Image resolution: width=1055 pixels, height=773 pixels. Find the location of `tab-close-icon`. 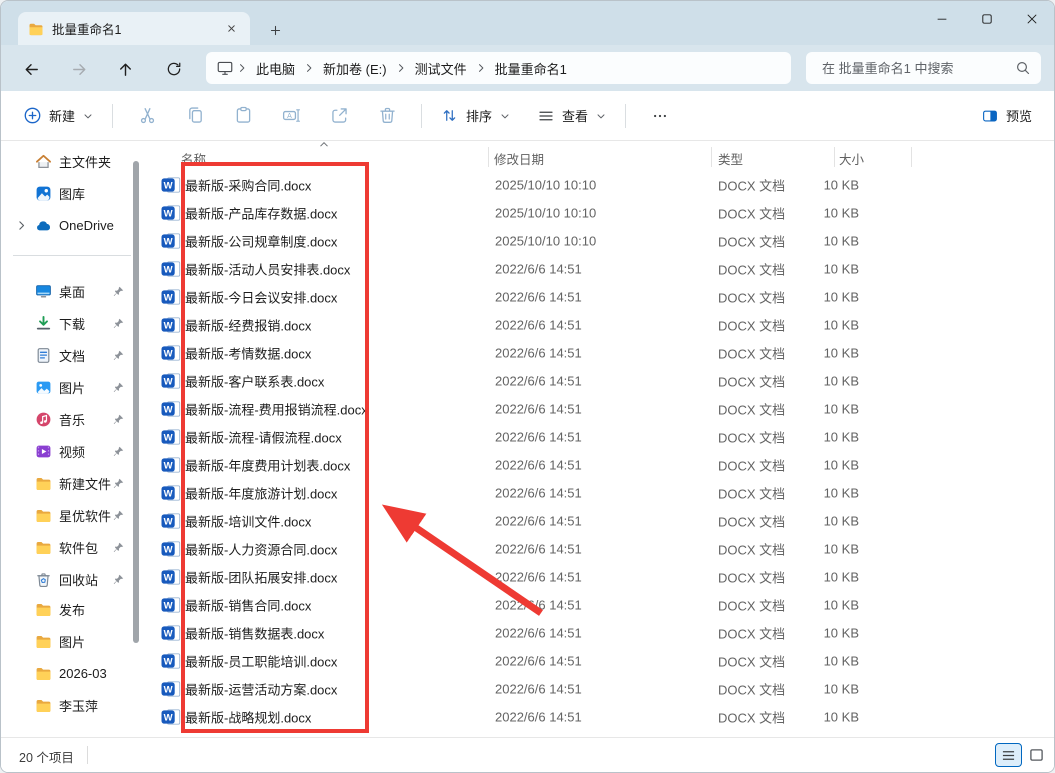

tab-close-icon is located at coordinates (231, 29).